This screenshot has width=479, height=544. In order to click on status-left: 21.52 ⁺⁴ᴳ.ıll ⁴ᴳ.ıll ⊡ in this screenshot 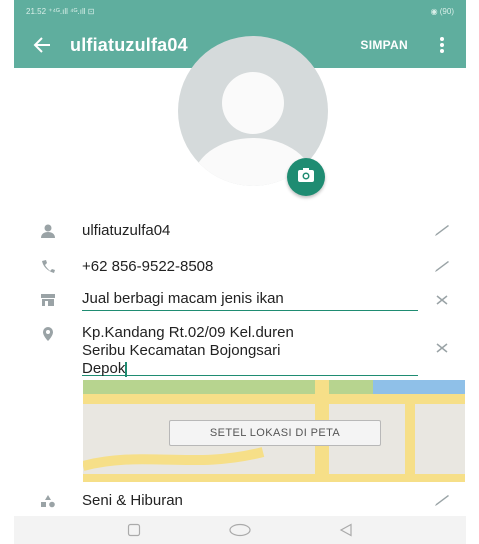, I will do `click(60, 11)`.